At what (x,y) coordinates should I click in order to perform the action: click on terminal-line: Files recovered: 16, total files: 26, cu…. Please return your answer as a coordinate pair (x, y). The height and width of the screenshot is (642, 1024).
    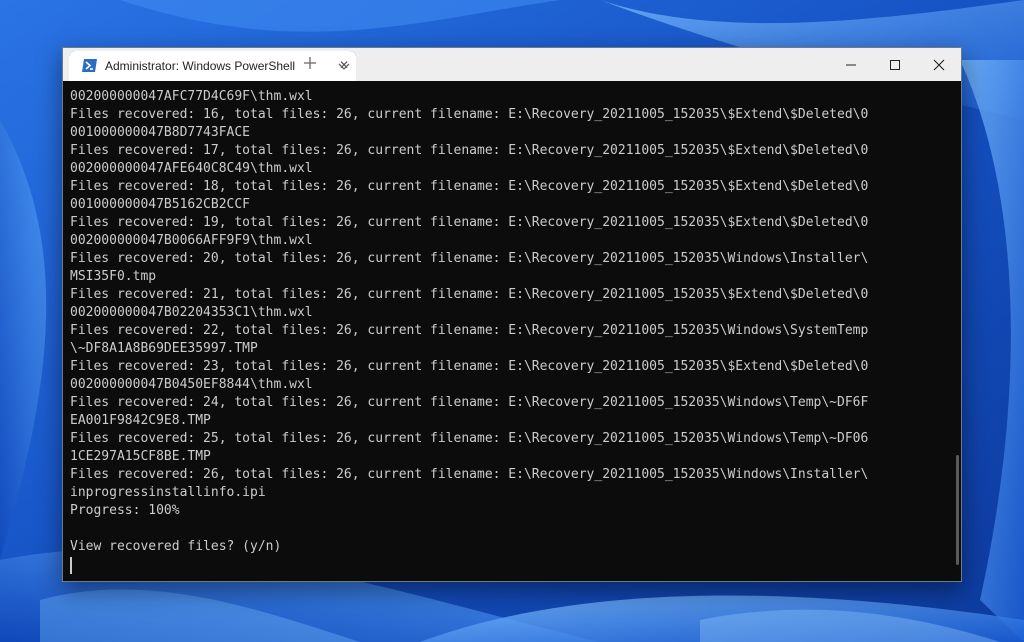
    Looking at the image, I should click on (469, 114).